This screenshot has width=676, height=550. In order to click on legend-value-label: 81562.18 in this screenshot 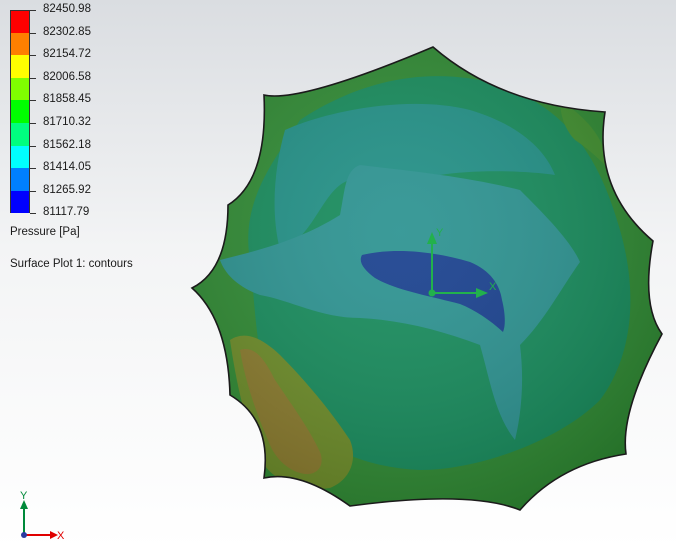, I will do `click(67, 144)`.